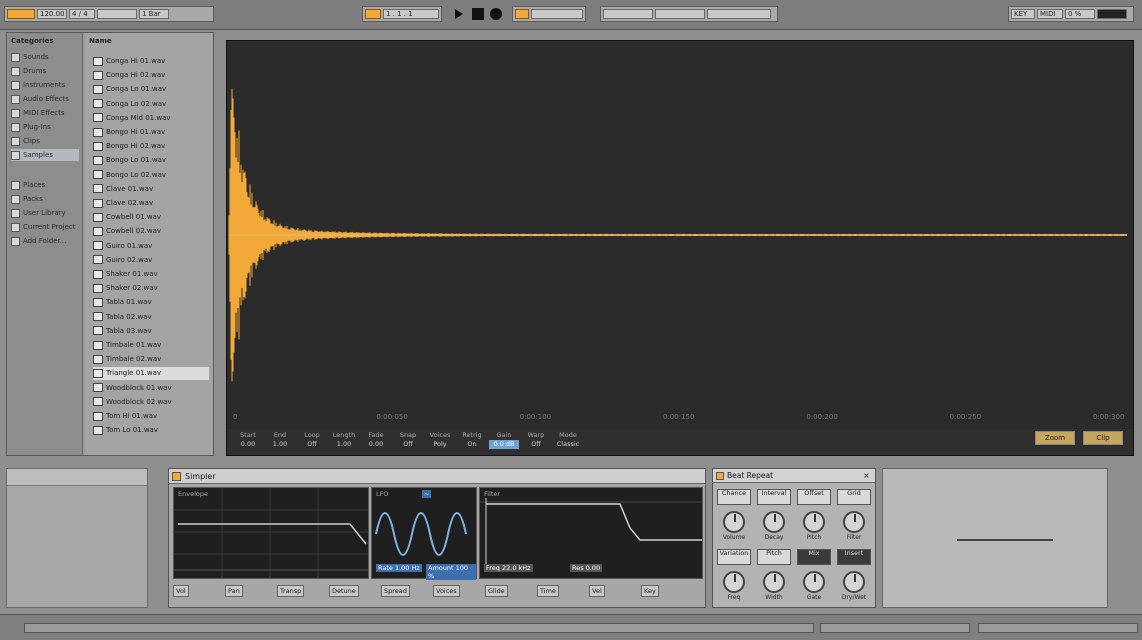  I want to click on sample-control: Fade 0.00, so click(376, 440).